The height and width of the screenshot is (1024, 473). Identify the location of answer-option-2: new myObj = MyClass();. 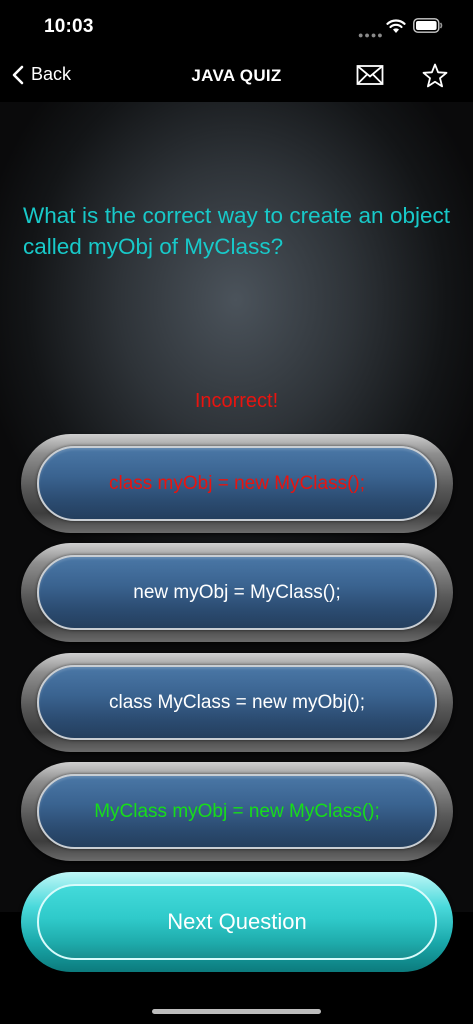
(237, 592).